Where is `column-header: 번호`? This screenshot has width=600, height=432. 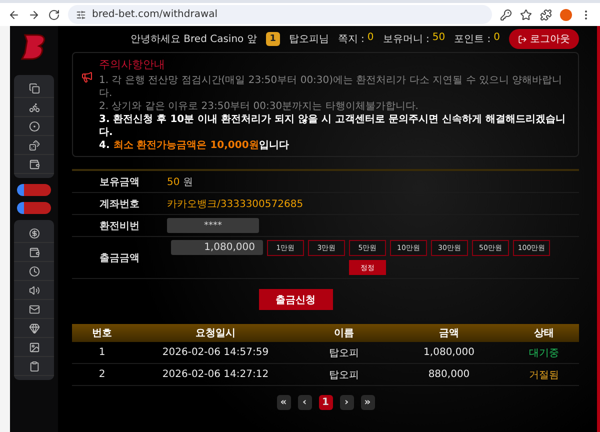
column-header: 번호 is located at coordinates (102, 333).